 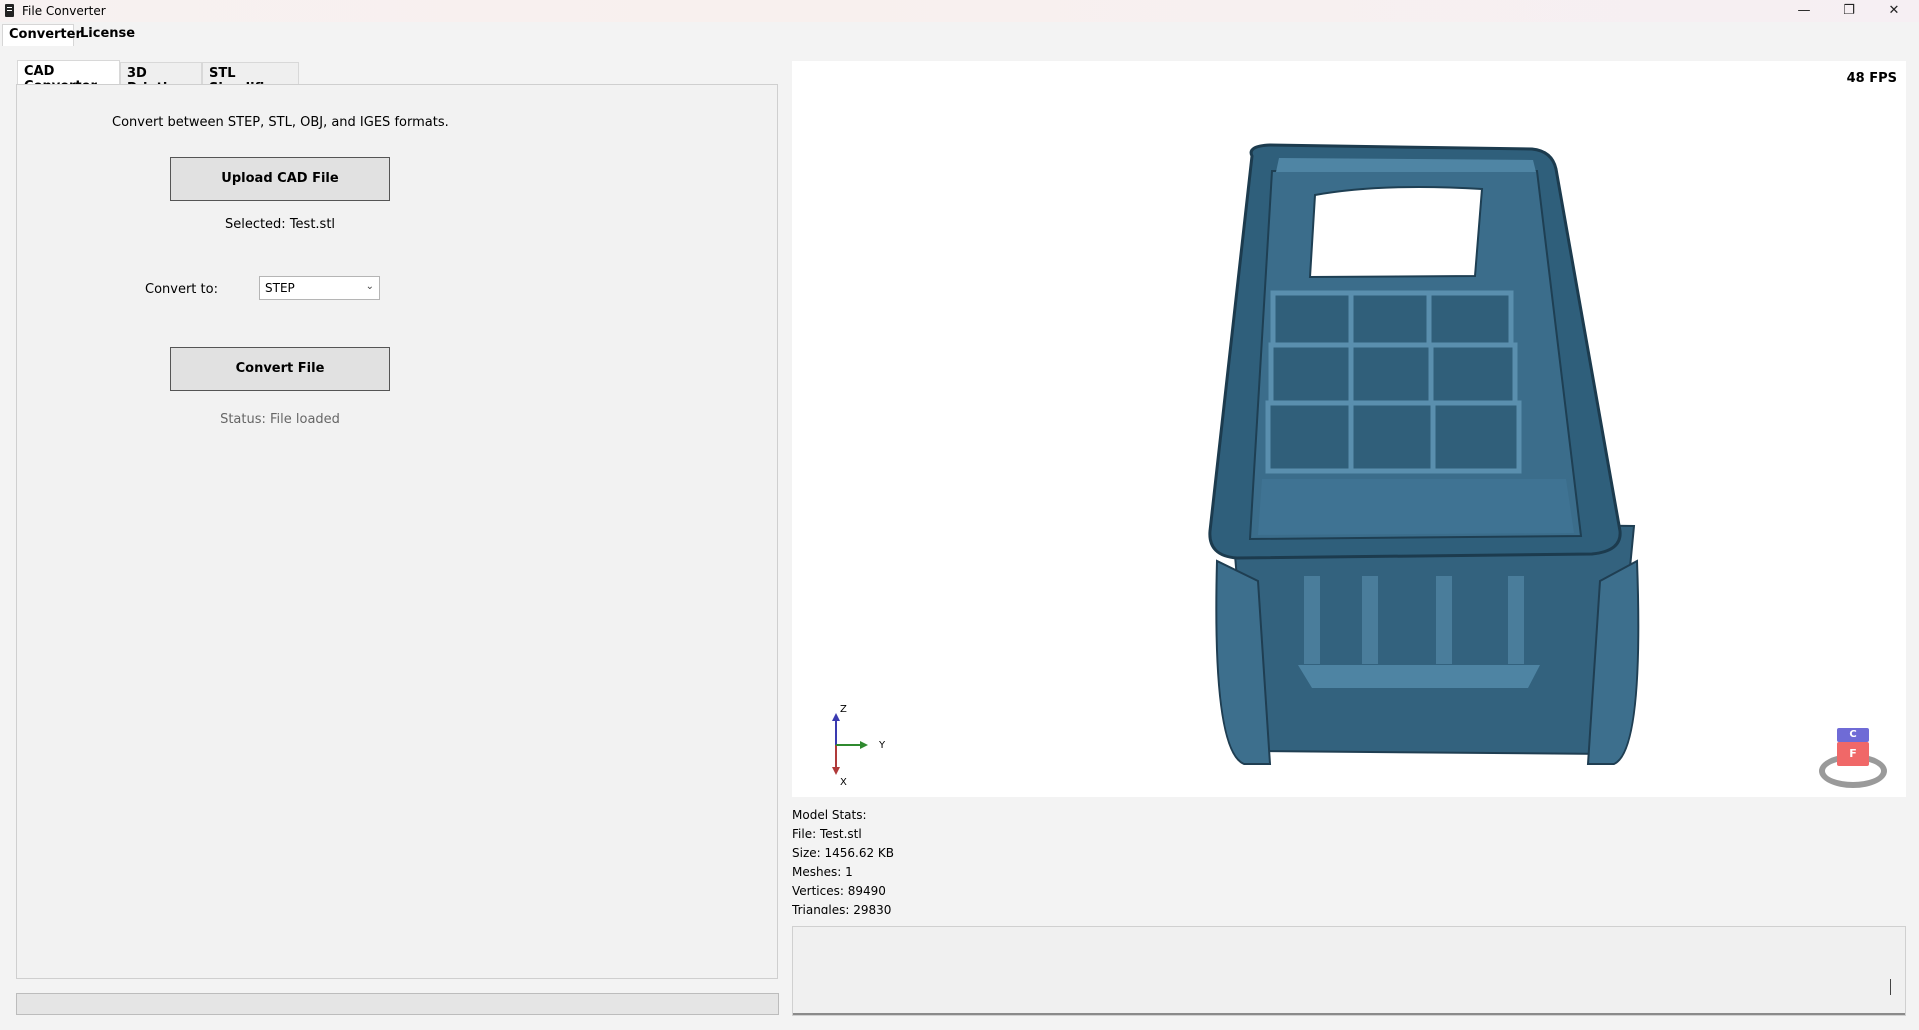 What do you see at coordinates (181, 289) in the screenshot?
I see `convert-to-label: Convert to:` at bounding box center [181, 289].